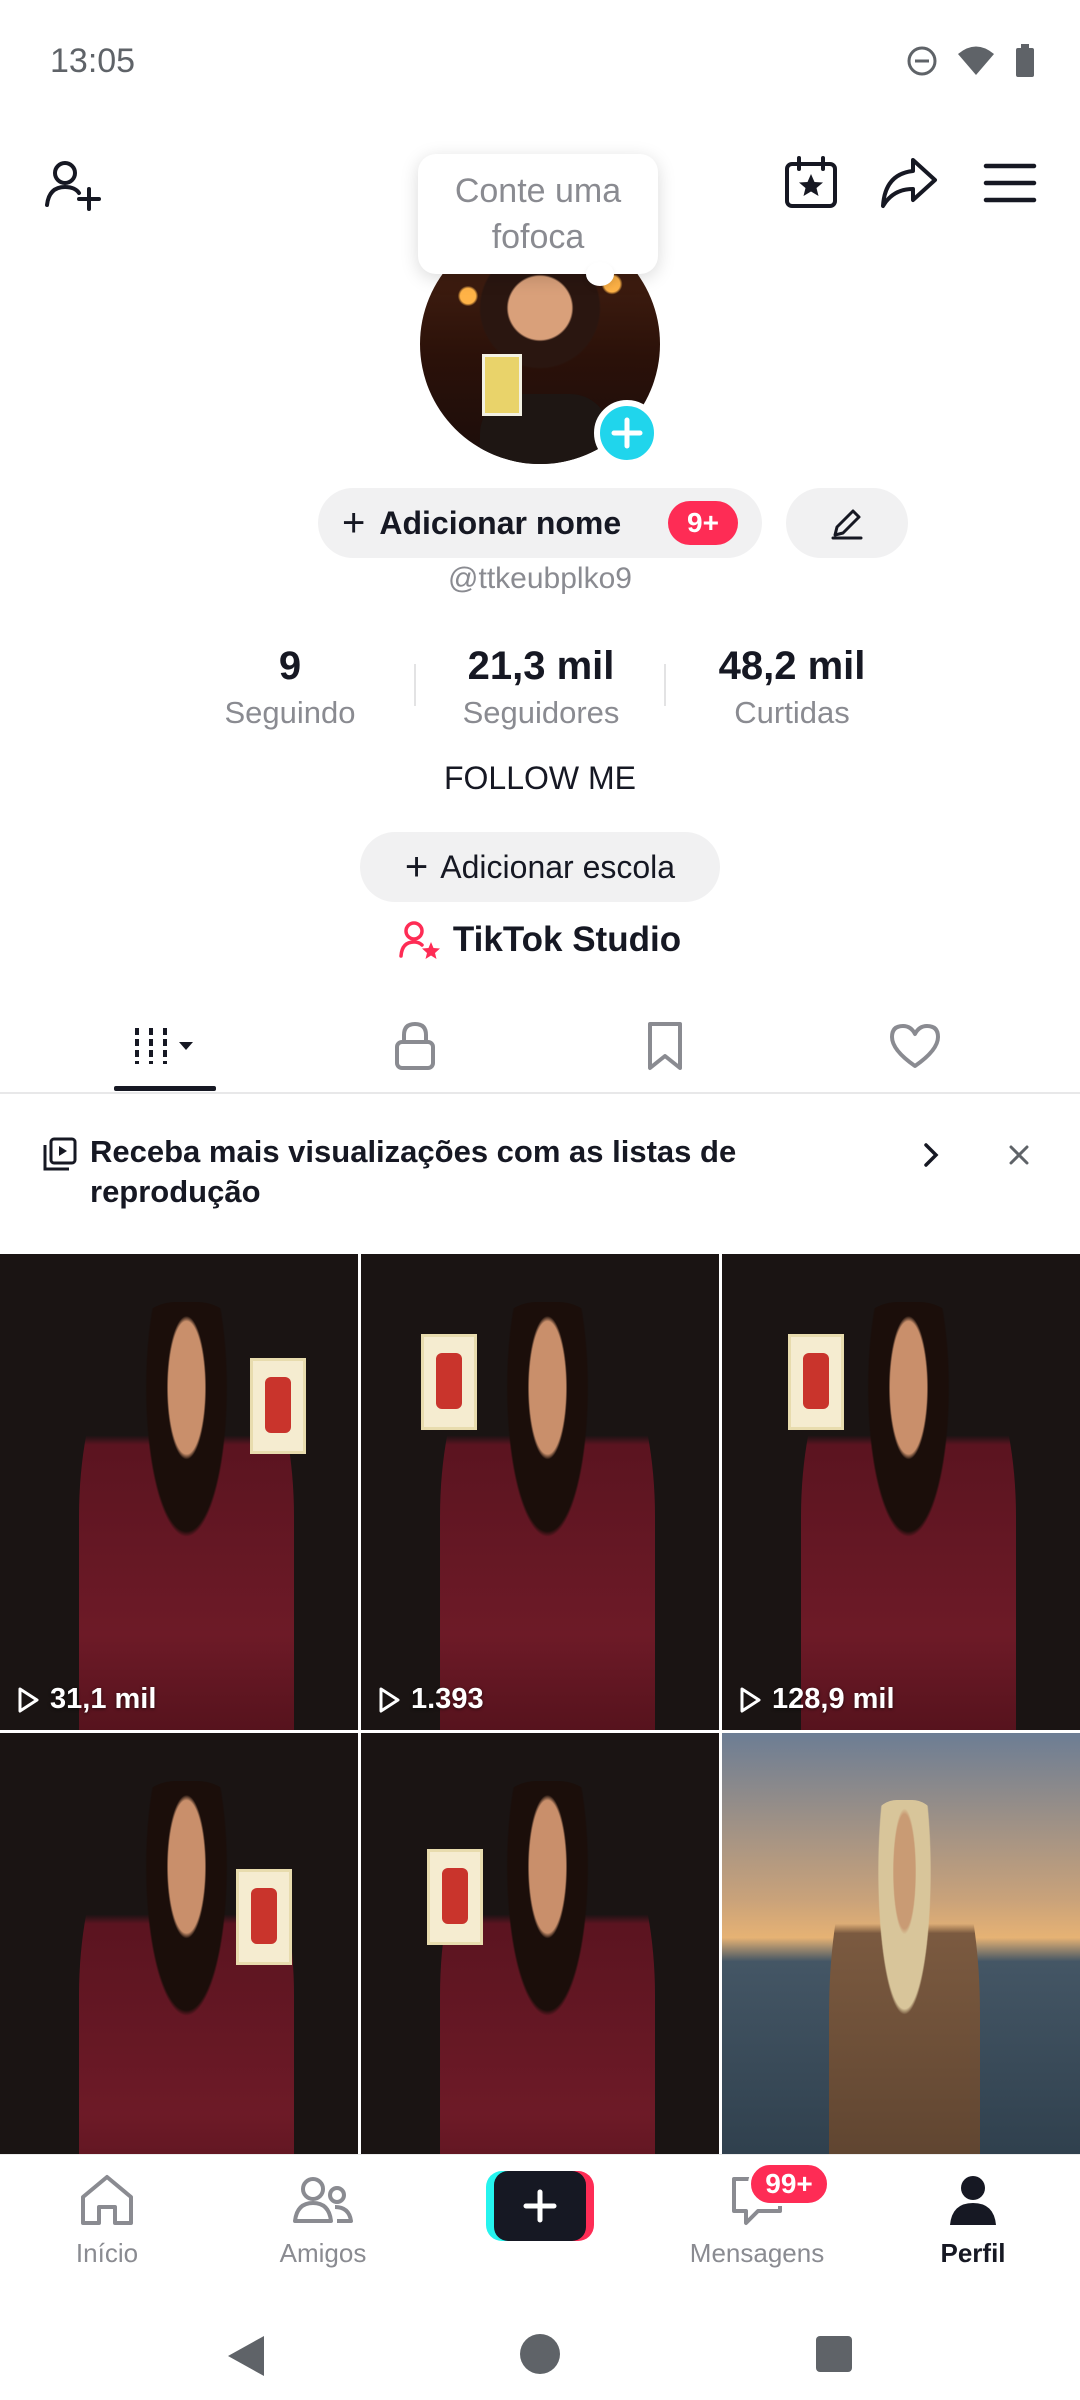  I want to click on nav-messages-label: Mensagens, so click(757, 2253).